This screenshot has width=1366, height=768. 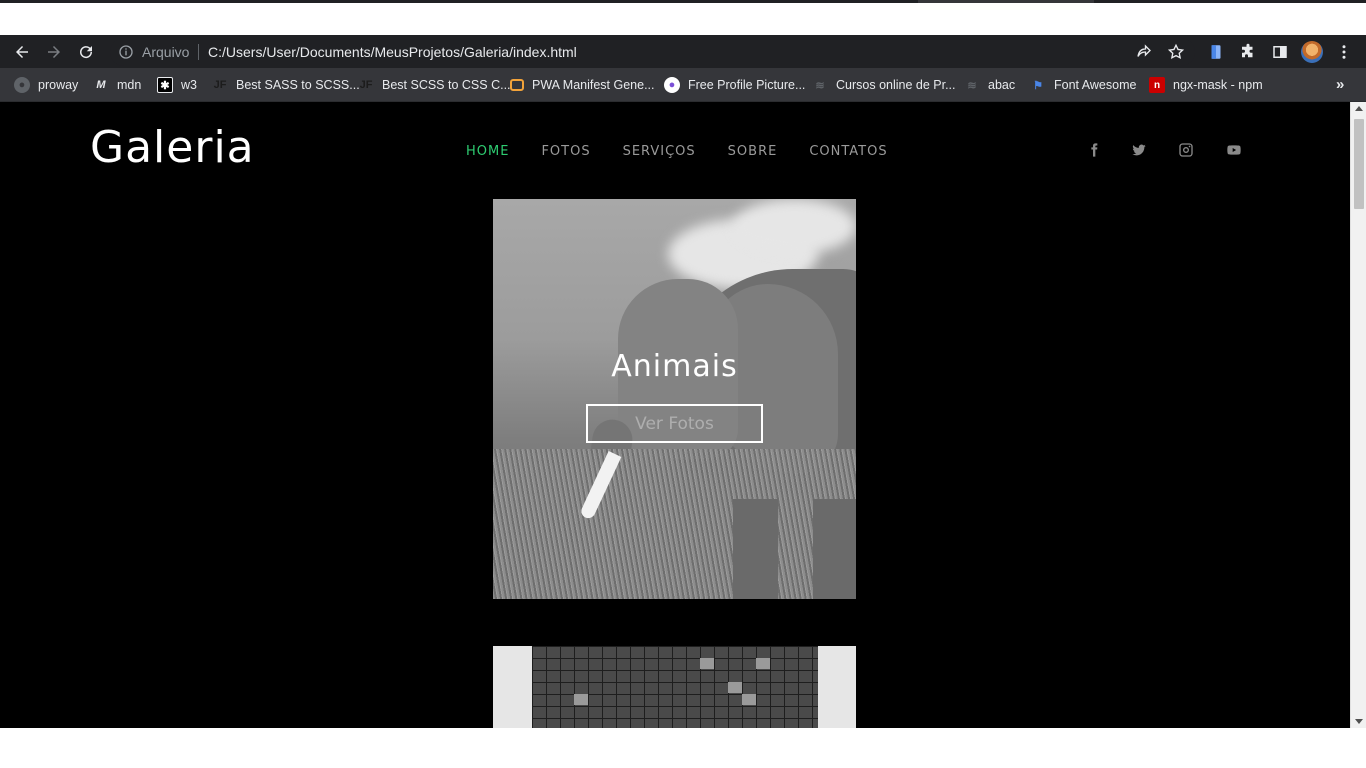 I want to click on kebab-menu-icon, so click(x=1344, y=52).